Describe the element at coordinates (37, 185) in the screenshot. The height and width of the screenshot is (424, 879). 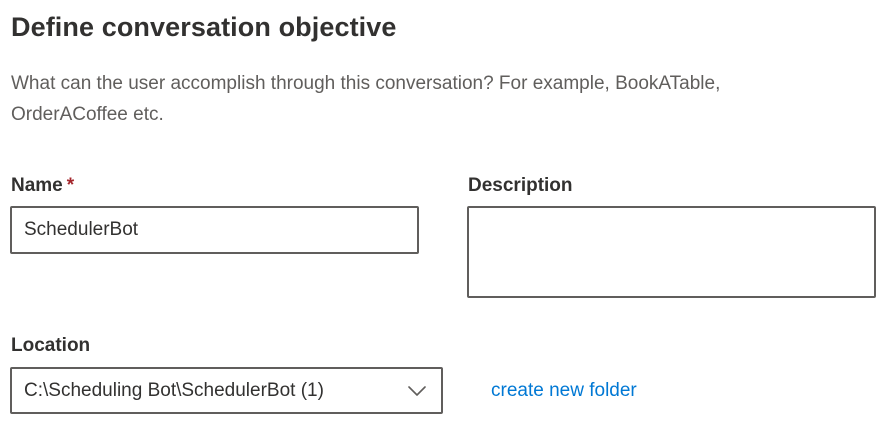
I see `name-label-text: Name` at that location.